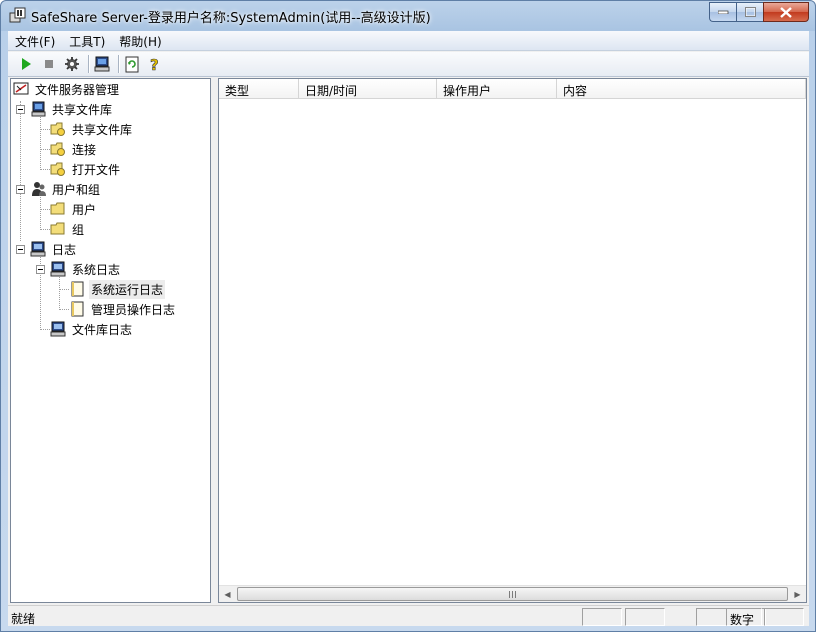  I want to click on maximize-button, so click(749, 12).